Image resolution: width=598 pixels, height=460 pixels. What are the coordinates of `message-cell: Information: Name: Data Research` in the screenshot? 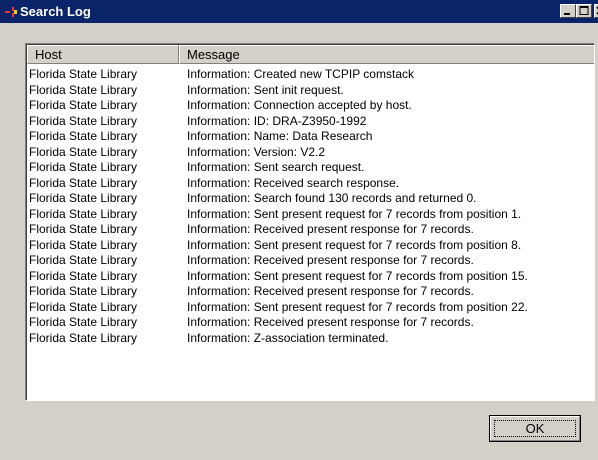 It's located at (280, 136).